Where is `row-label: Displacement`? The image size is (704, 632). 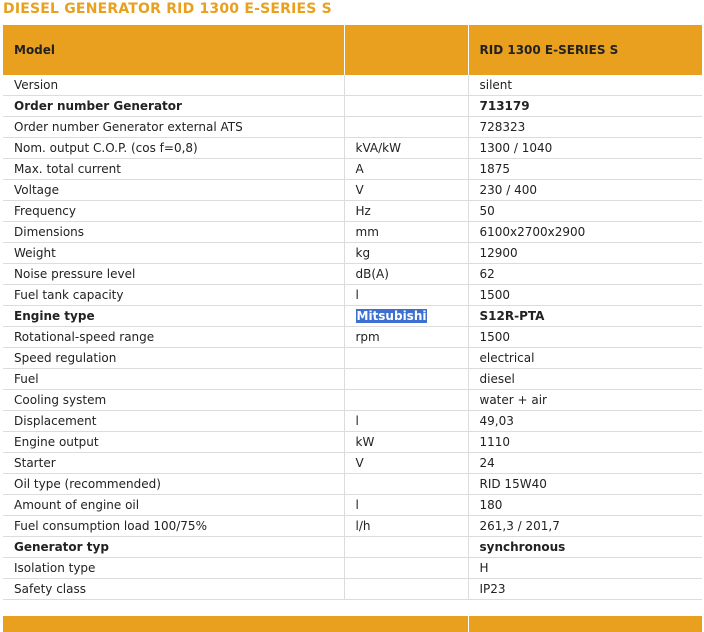
row-label: Displacement is located at coordinates (174, 421).